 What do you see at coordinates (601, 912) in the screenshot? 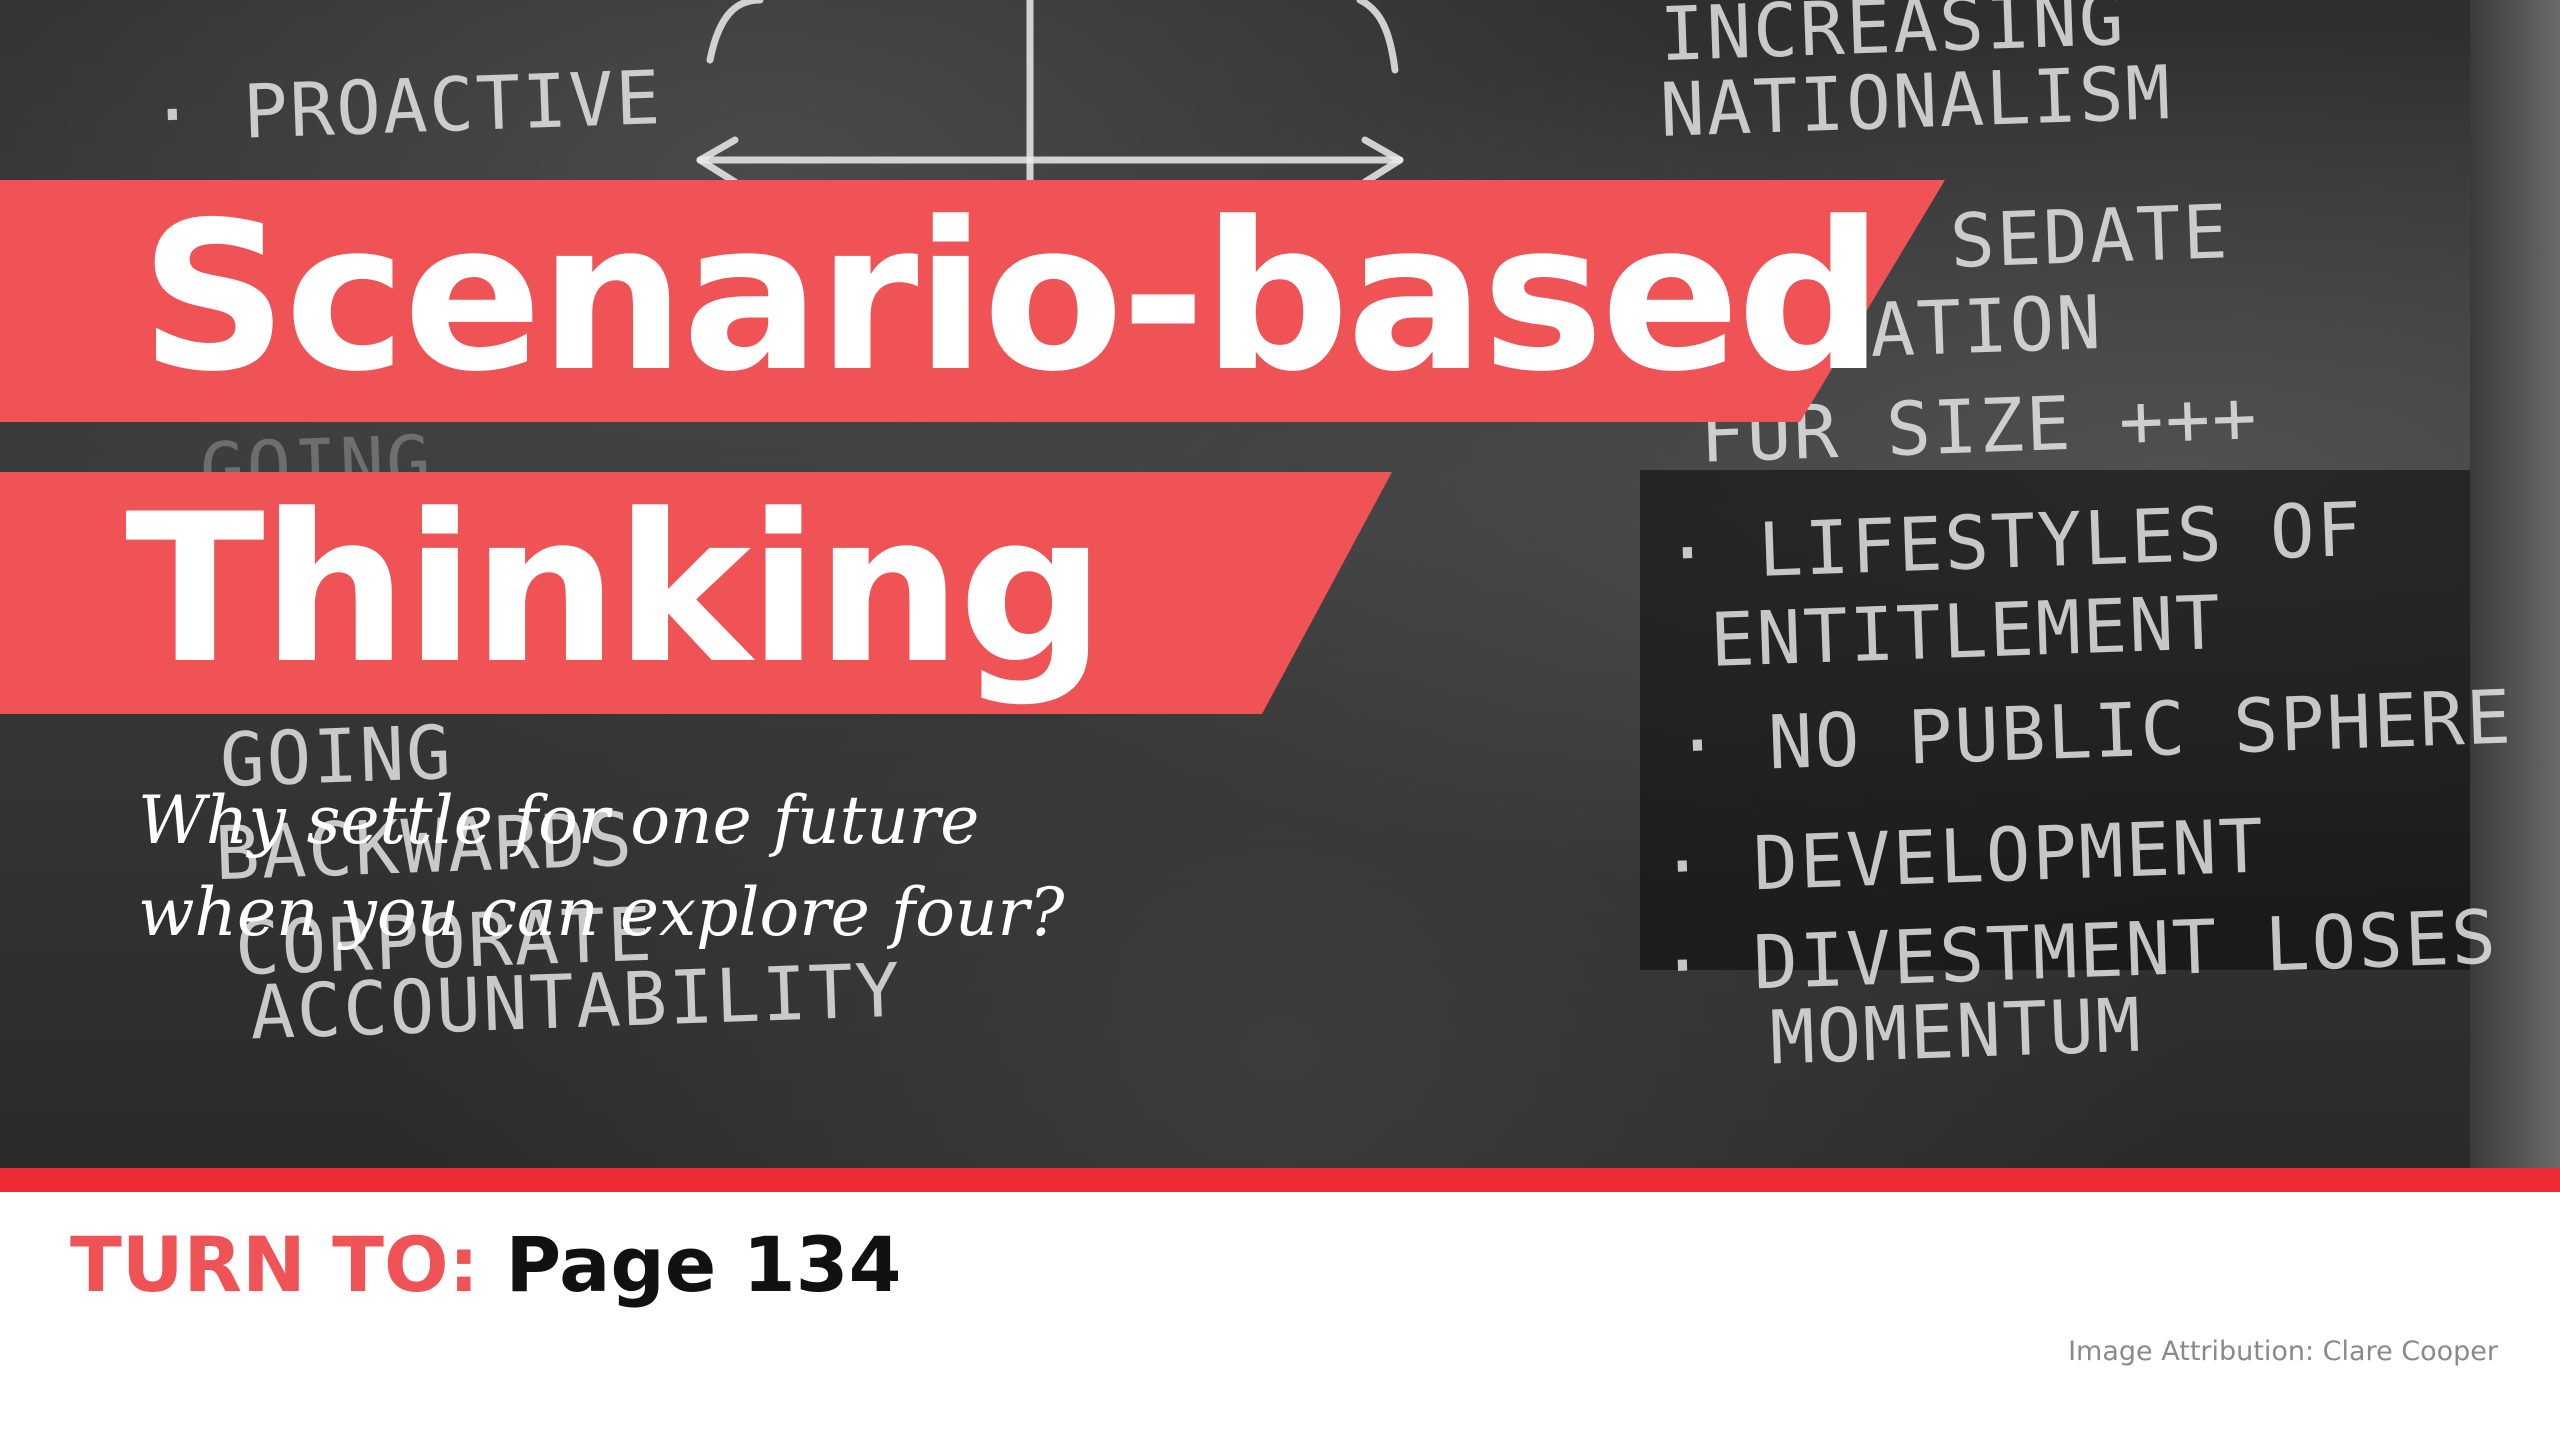
I see `subtitle-line-2: when you can explore four?` at bounding box center [601, 912].